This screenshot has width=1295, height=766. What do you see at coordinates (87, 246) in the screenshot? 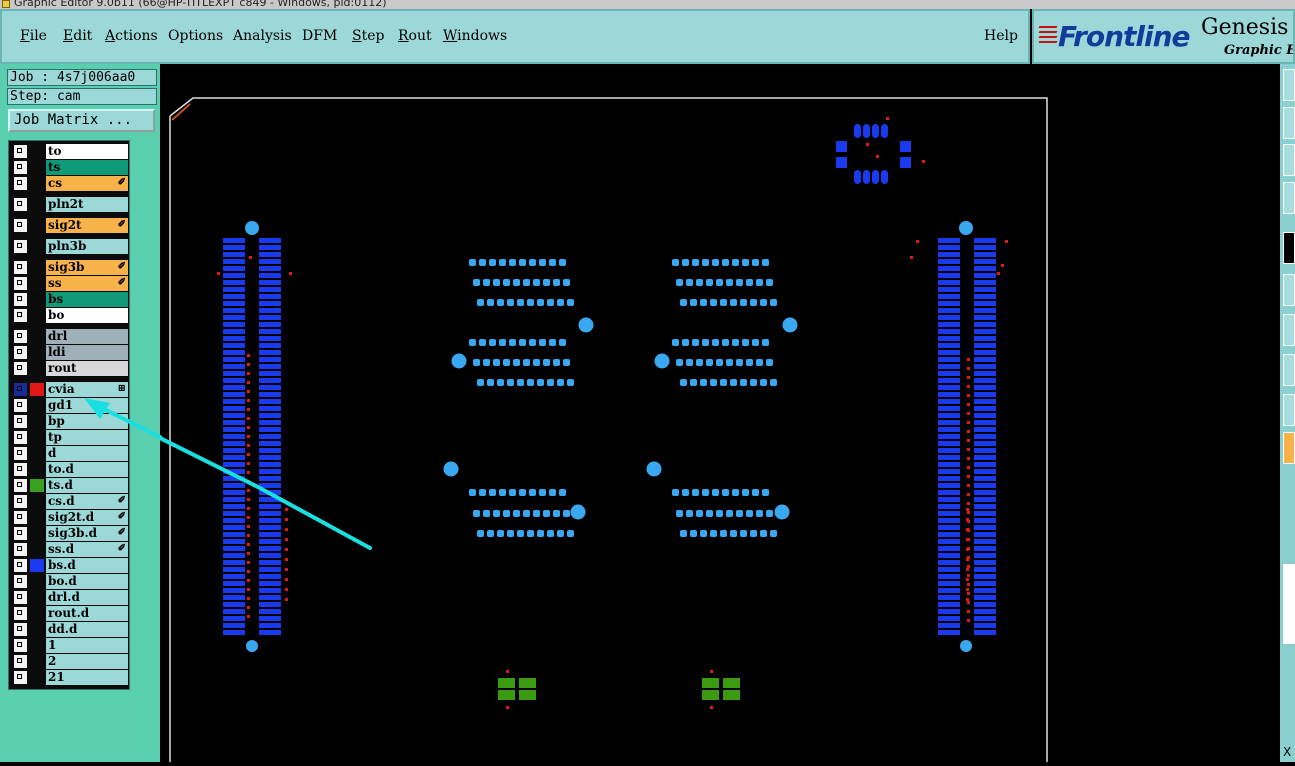
I see `layer-name: pln3b` at bounding box center [87, 246].